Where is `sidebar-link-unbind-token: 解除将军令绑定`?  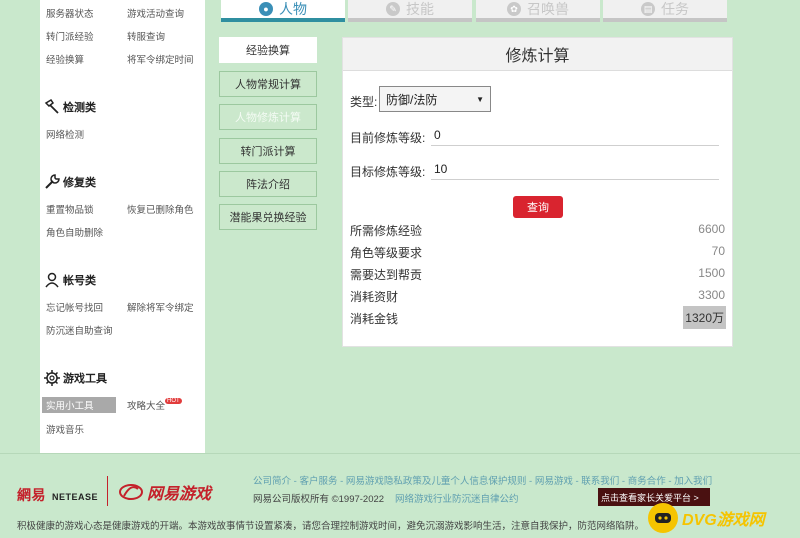 sidebar-link-unbind-token: 解除将军令绑定 is located at coordinates (160, 307).